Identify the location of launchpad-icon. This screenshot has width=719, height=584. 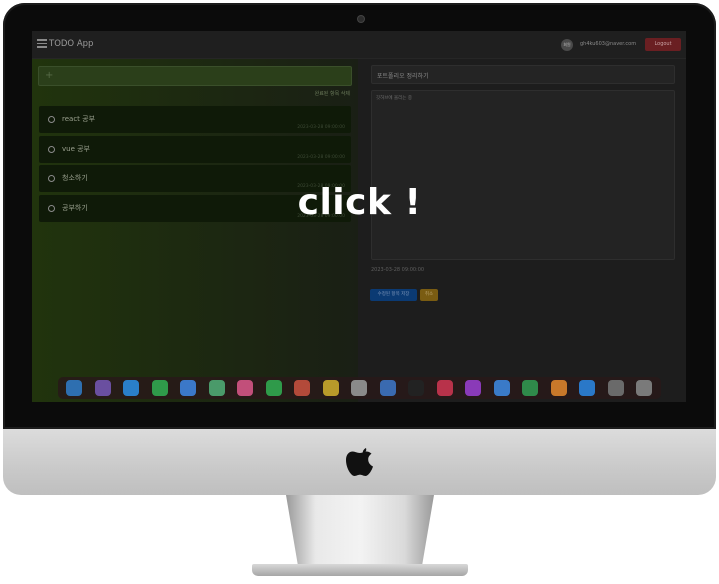
(102, 388).